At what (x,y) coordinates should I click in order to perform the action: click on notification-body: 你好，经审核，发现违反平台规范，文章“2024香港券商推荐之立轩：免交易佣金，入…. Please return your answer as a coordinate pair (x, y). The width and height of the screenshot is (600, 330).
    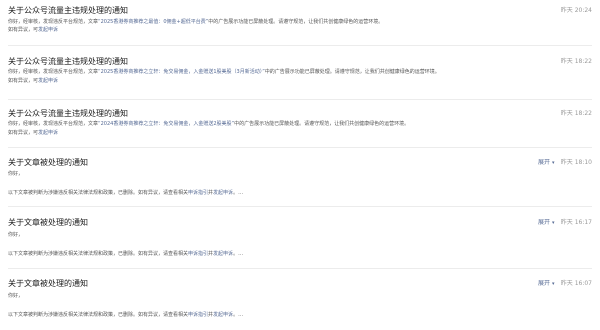
    Looking at the image, I should click on (208, 124).